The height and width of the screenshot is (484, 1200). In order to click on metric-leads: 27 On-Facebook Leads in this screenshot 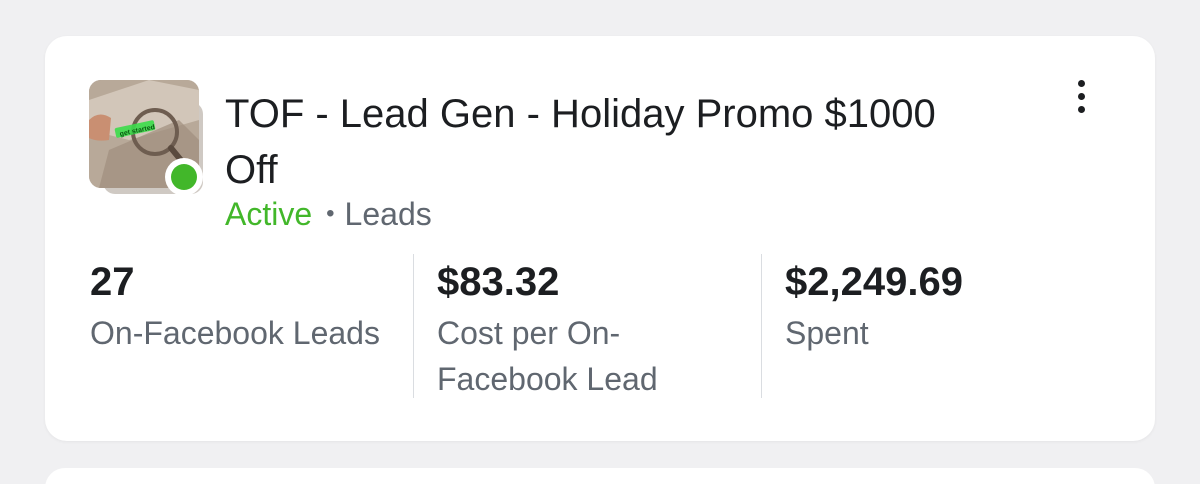, I will do `click(250, 327)`.